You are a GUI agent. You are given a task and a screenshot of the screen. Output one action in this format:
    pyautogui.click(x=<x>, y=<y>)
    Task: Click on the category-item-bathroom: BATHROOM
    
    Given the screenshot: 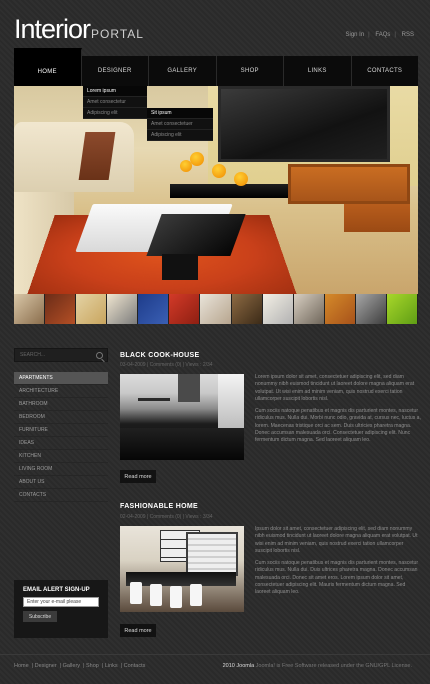 What is the action you would take?
    pyautogui.click(x=61, y=404)
    